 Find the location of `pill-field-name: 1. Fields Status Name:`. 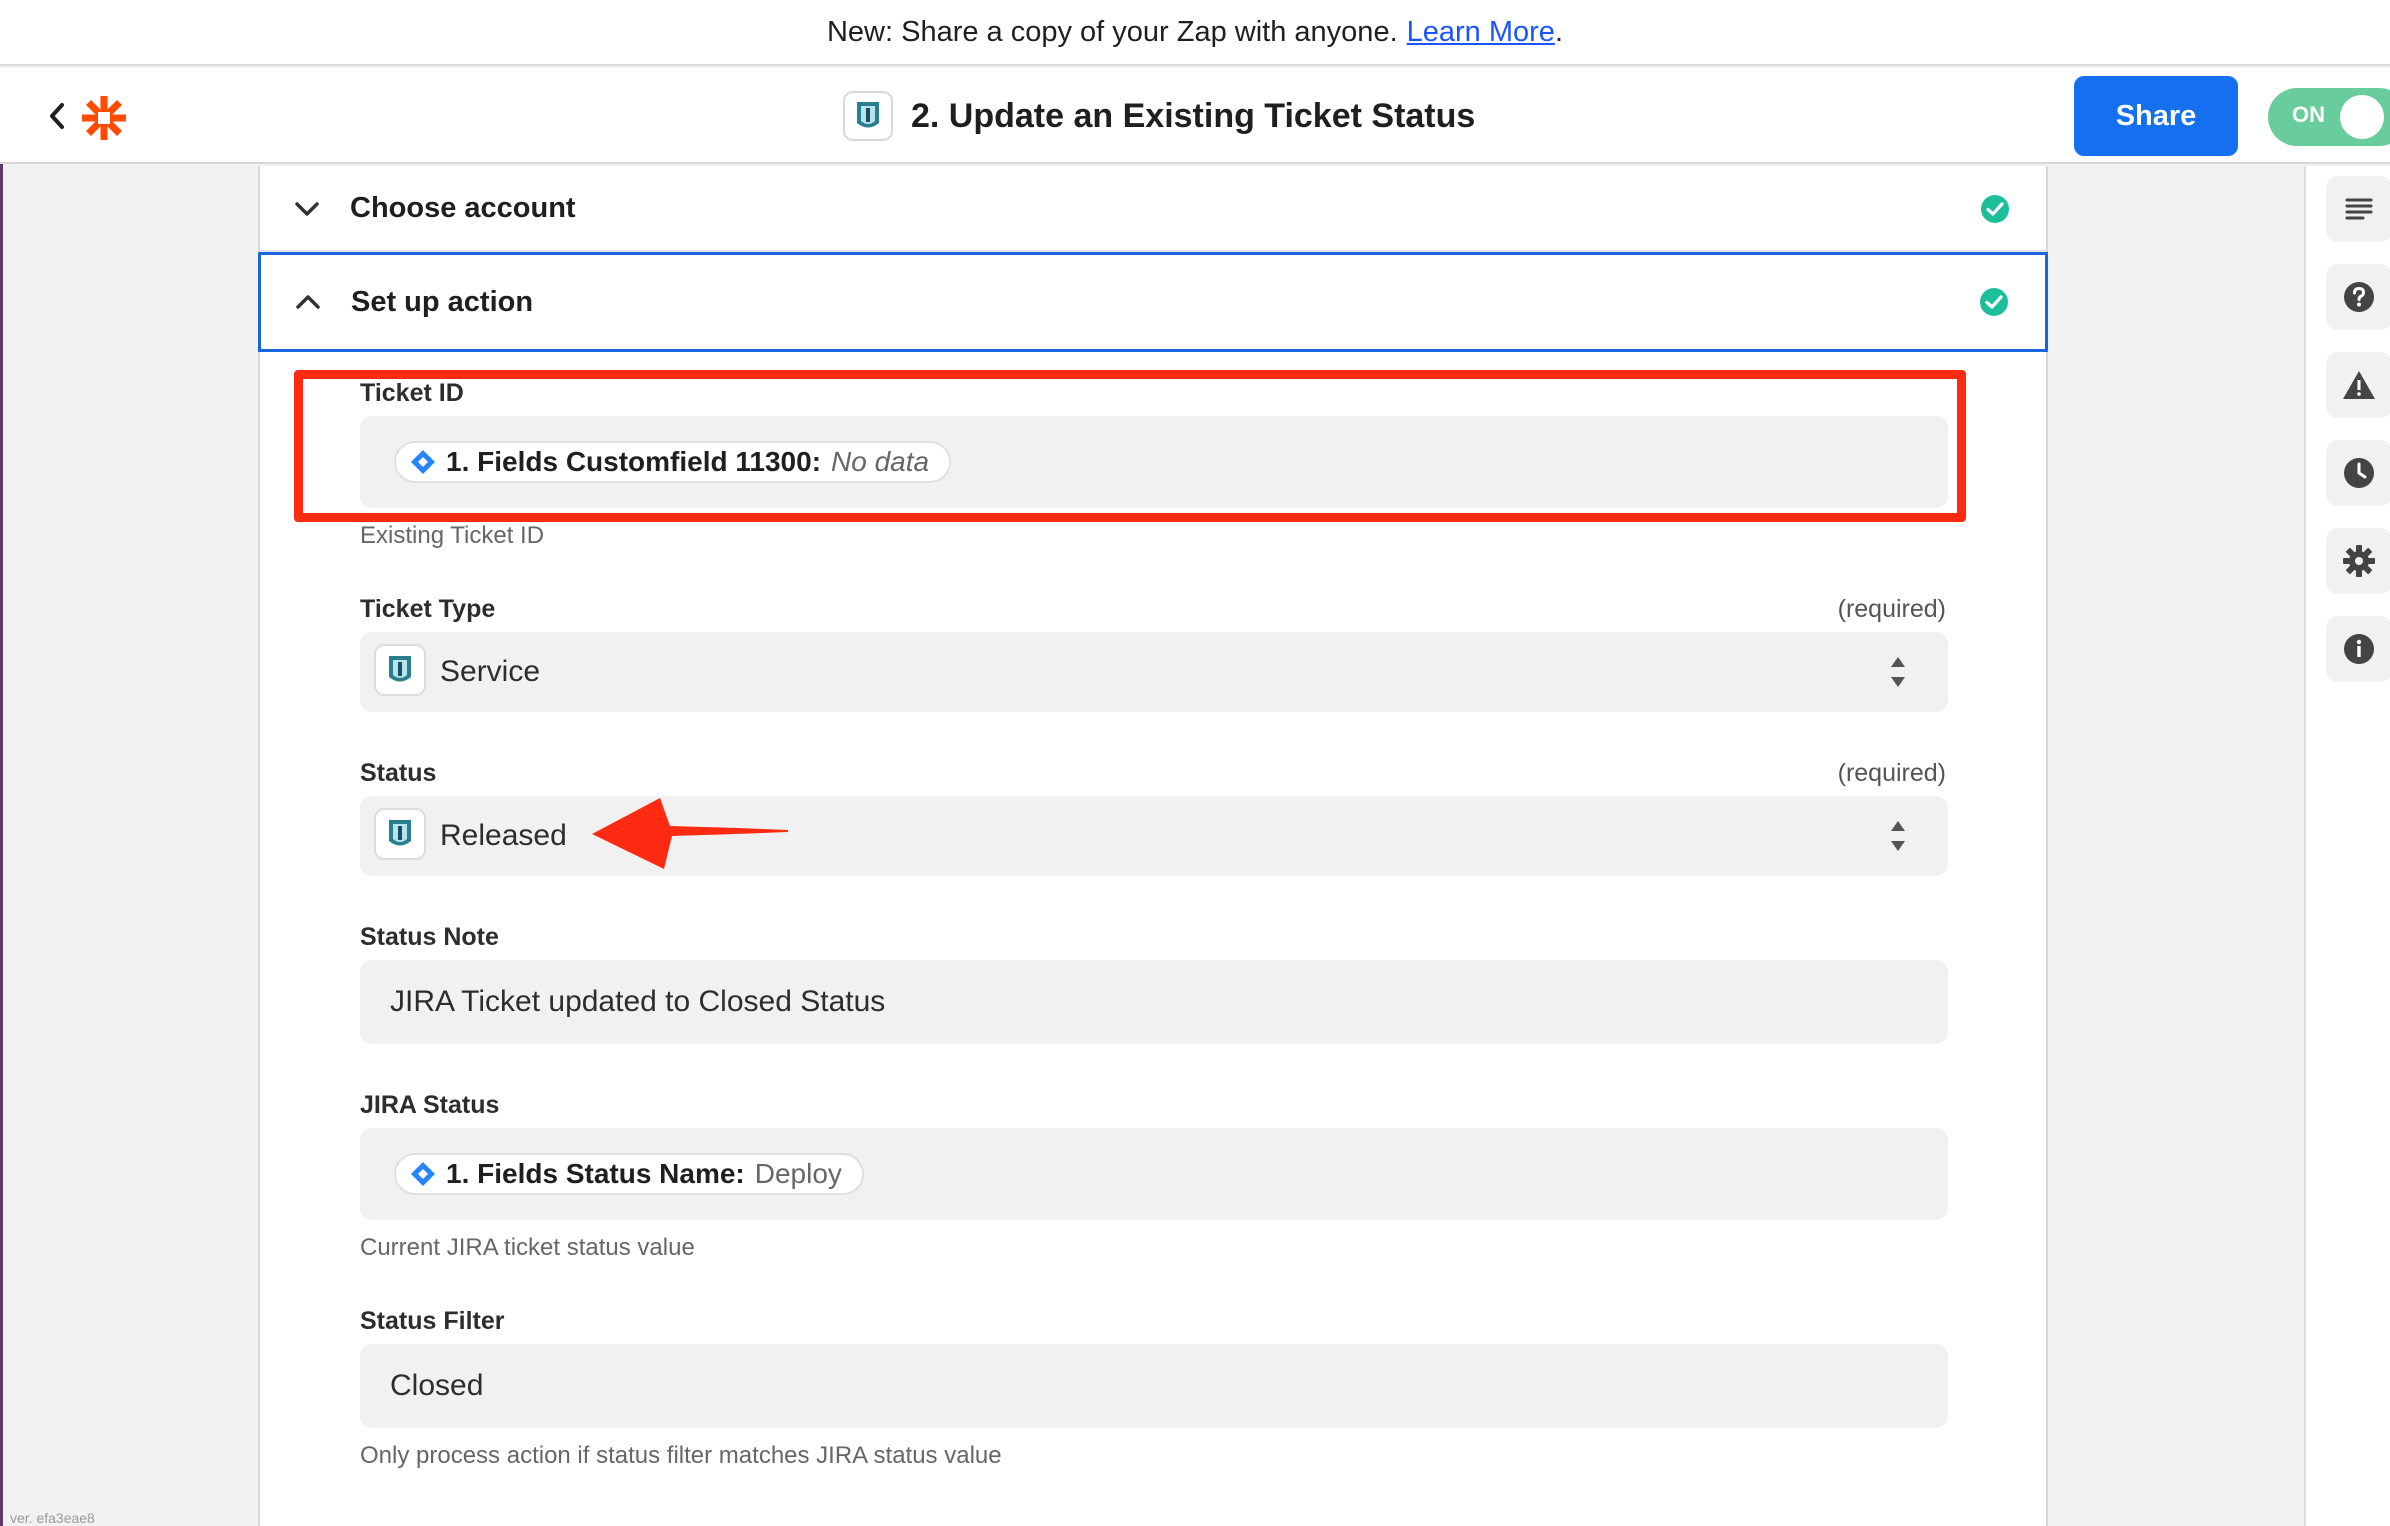

pill-field-name: 1. Fields Status Name: is located at coordinates (595, 1173).